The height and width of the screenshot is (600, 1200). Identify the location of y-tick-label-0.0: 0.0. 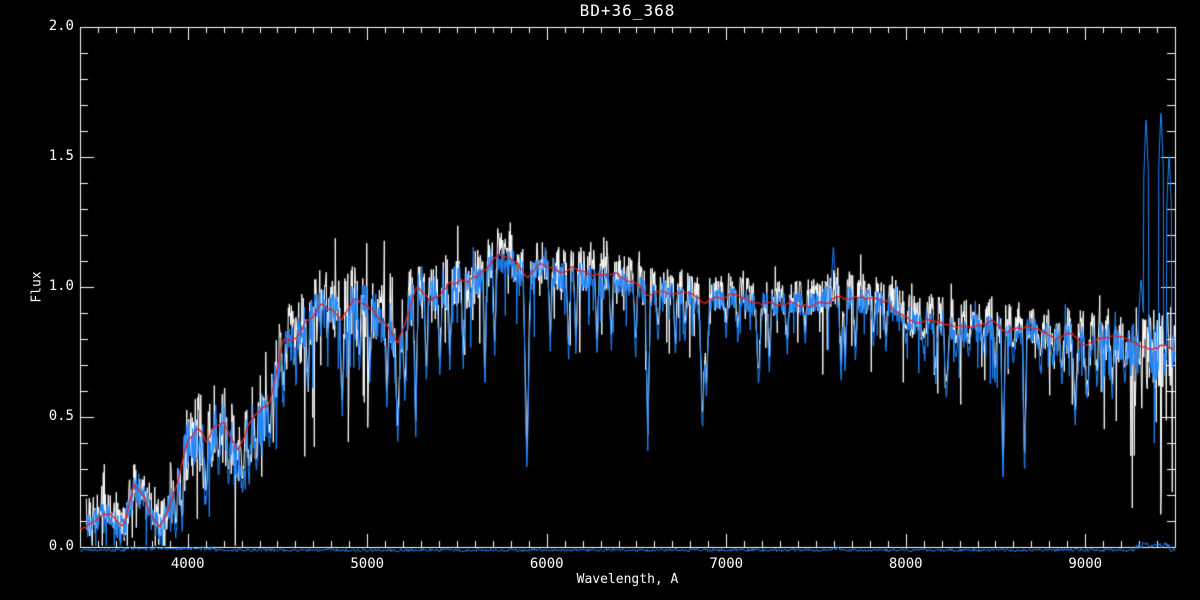
(61, 546).